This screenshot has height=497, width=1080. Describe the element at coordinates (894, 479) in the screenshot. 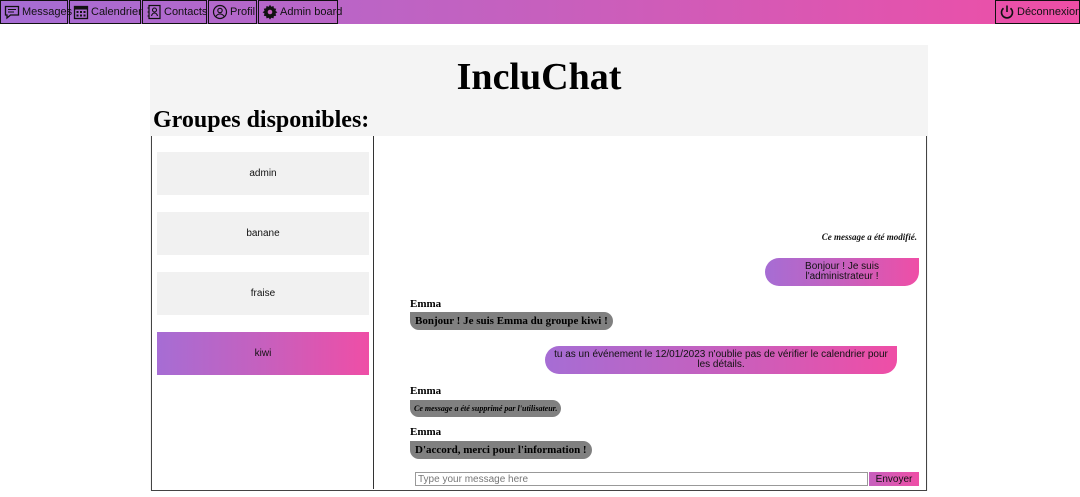

I see `send-button: Envoyer` at that location.